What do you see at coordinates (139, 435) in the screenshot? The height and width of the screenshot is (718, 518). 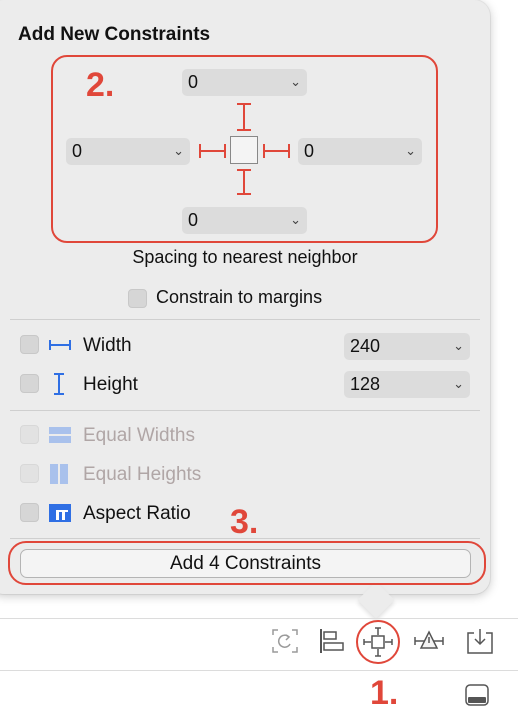 I see `equal-widths-label: Equal Widths` at bounding box center [139, 435].